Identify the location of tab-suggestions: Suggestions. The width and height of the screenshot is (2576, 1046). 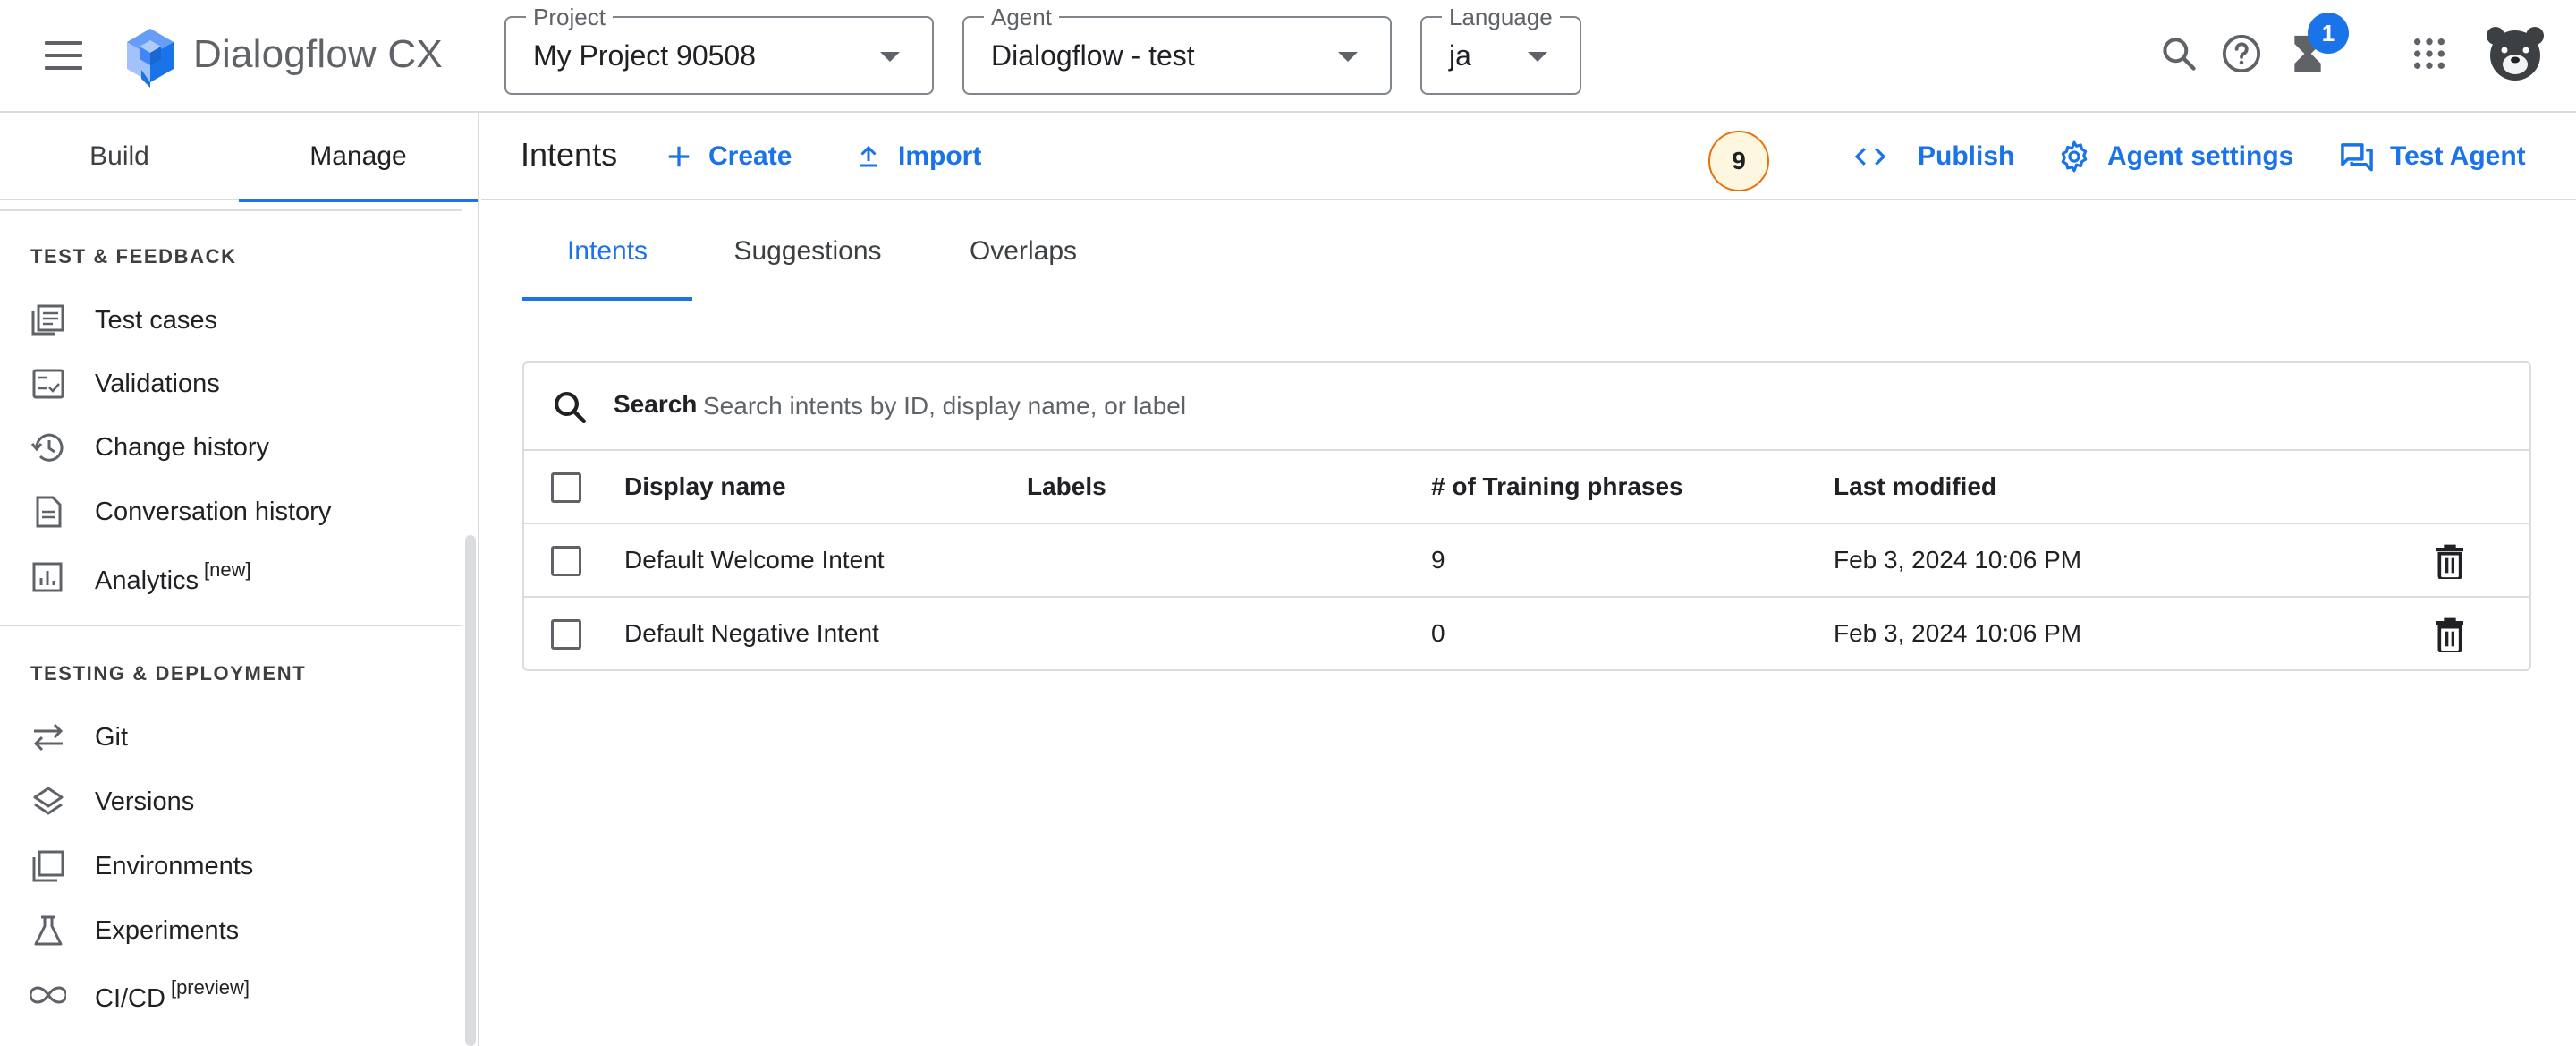
(807, 251).